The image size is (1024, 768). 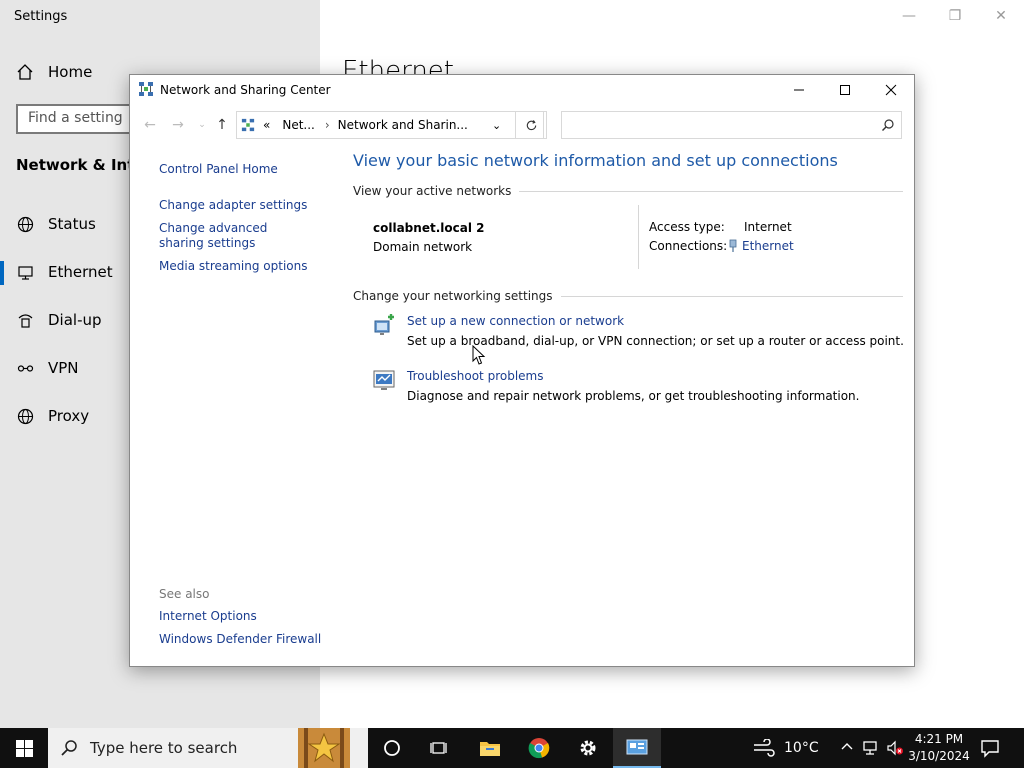 What do you see at coordinates (75, 320) in the screenshot?
I see `settings-nav-label: Dial-up` at bounding box center [75, 320].